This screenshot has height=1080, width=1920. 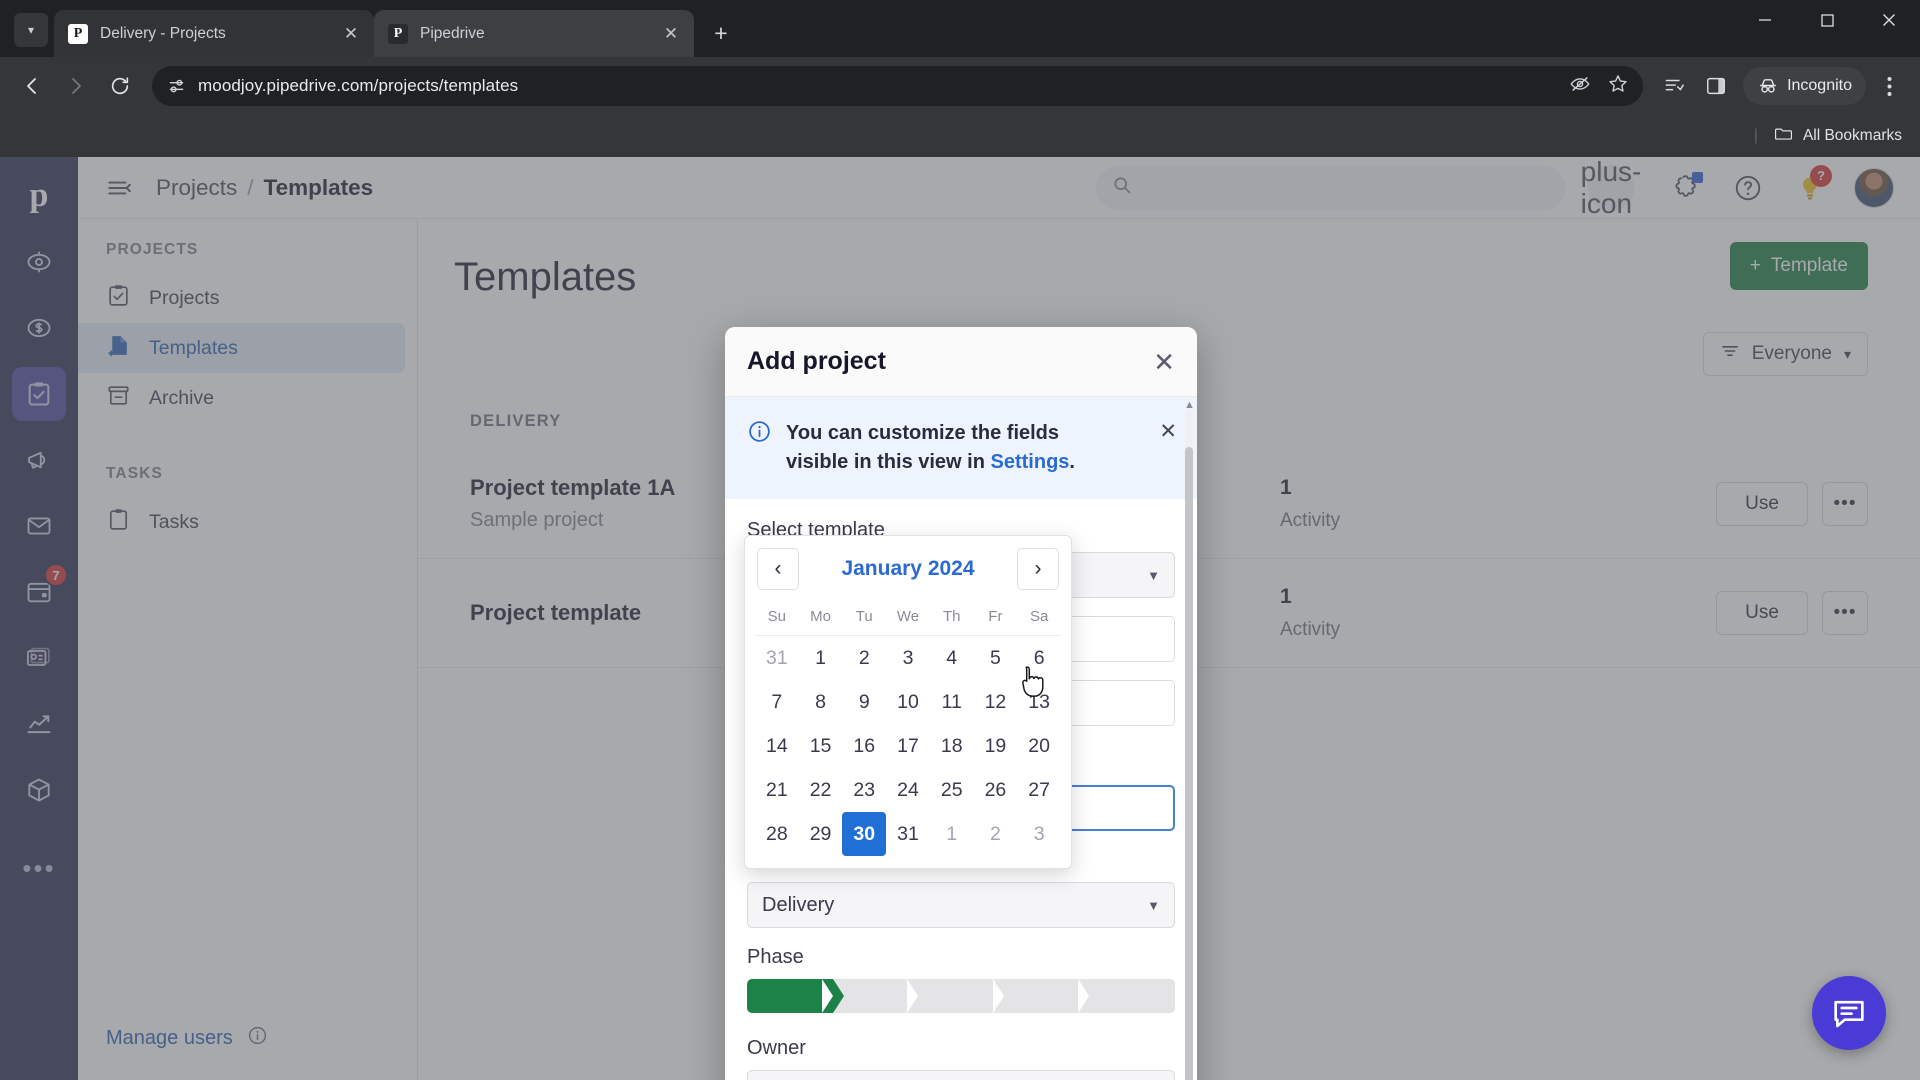 What do you see at coordinates (452, 33) in the screenshot?
I see `tab-title: Pipedrive` at bounding box center [452, 33].